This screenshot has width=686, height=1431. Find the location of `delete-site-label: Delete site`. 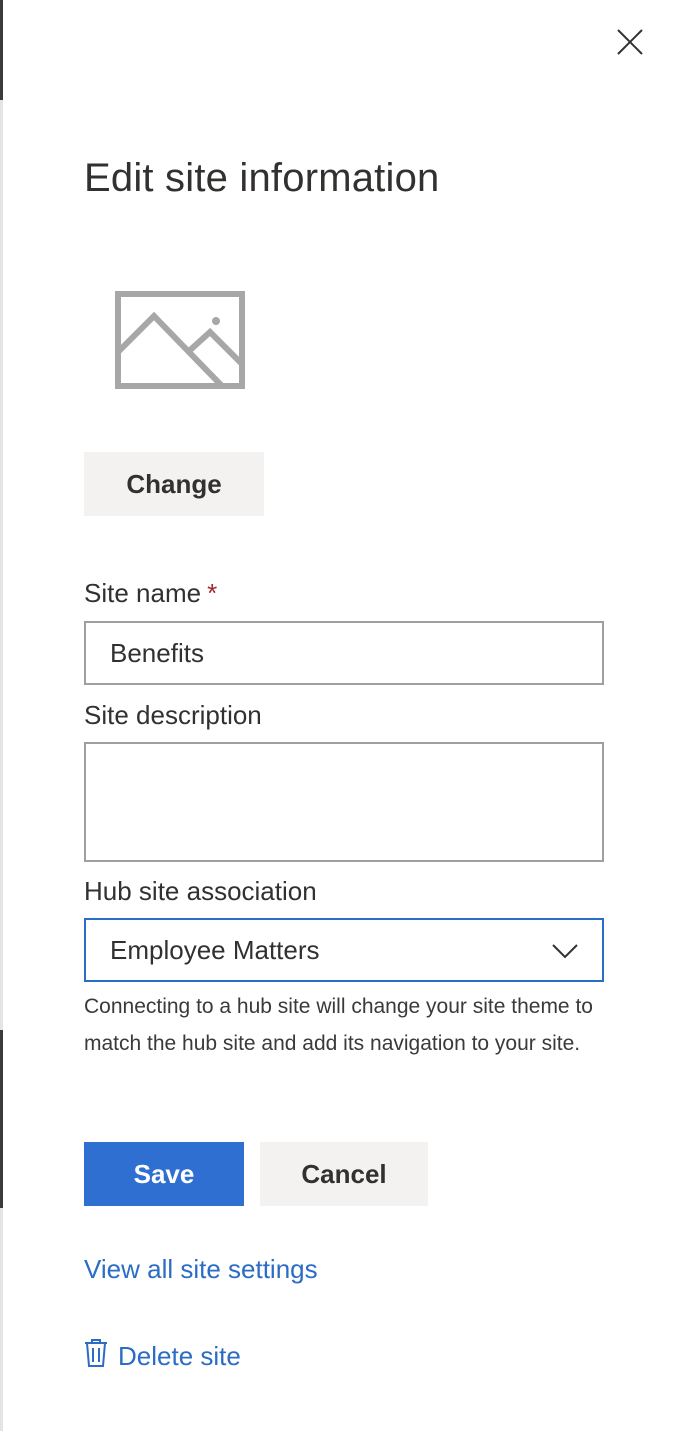

delete-site-label: Delete site is located at coordinates (179, 1356).